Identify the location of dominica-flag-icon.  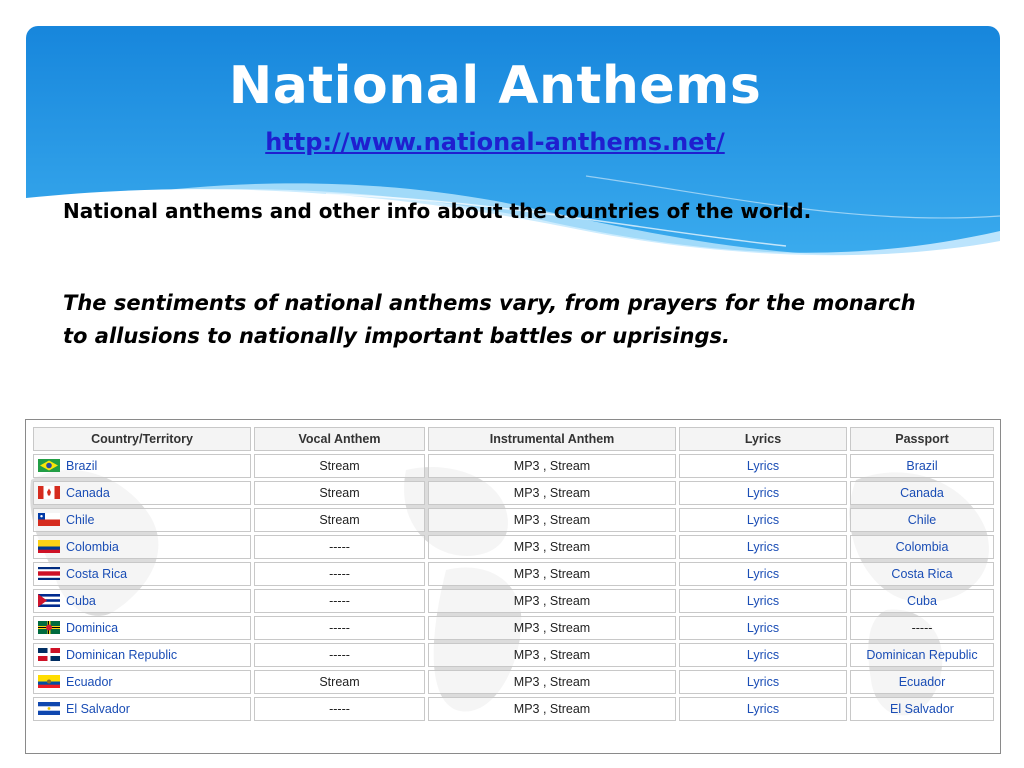
(49, 627).